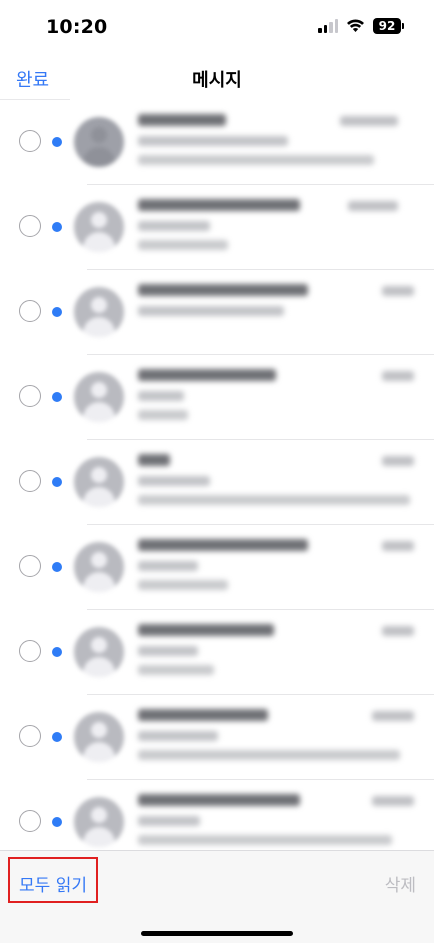 This screenshot has width=434, height=943. I want to click on mark-all-read-highlight: 모두 읽기, so click(53, 880).